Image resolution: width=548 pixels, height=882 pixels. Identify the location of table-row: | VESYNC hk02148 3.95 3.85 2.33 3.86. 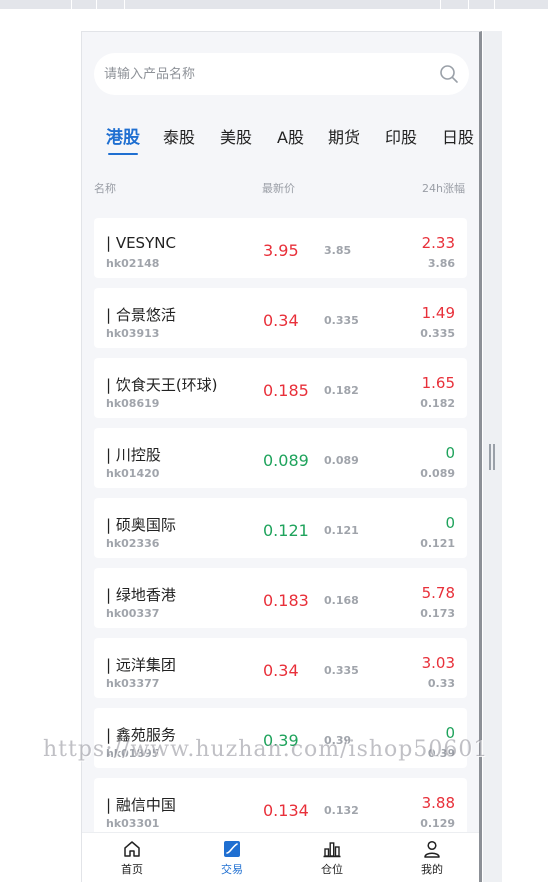
(280, 248).